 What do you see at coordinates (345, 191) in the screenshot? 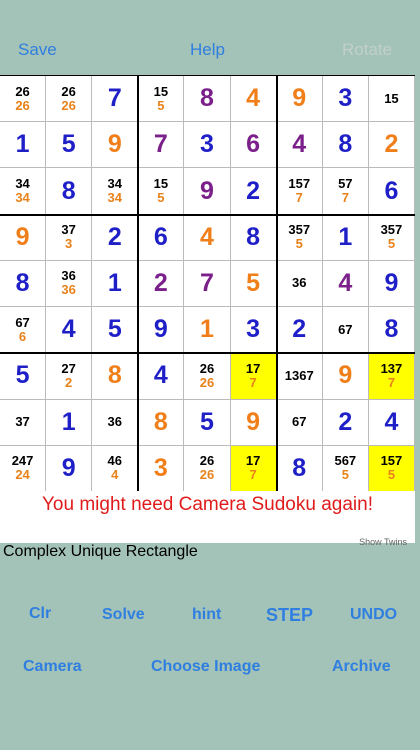
I see `grid-cell: 57 7` at bounding box center [345, 191].